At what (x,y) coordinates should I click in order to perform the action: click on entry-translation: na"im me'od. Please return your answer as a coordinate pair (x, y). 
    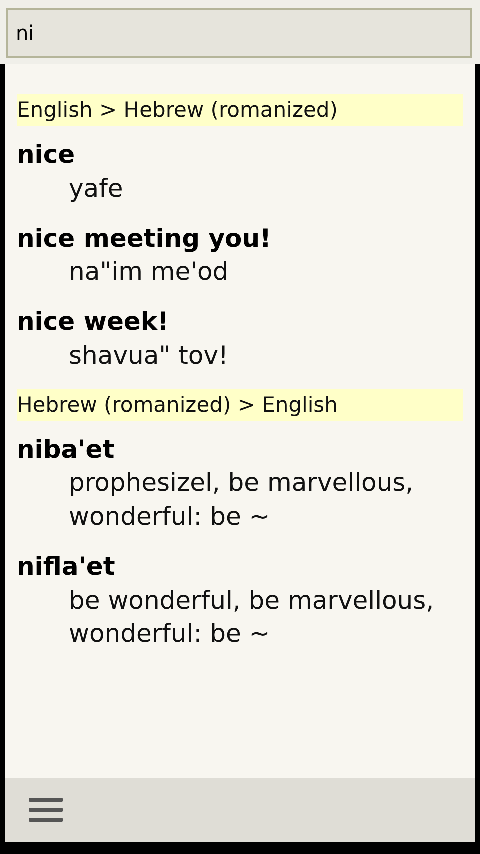
    Looking at the image, I should click on (149, 272).